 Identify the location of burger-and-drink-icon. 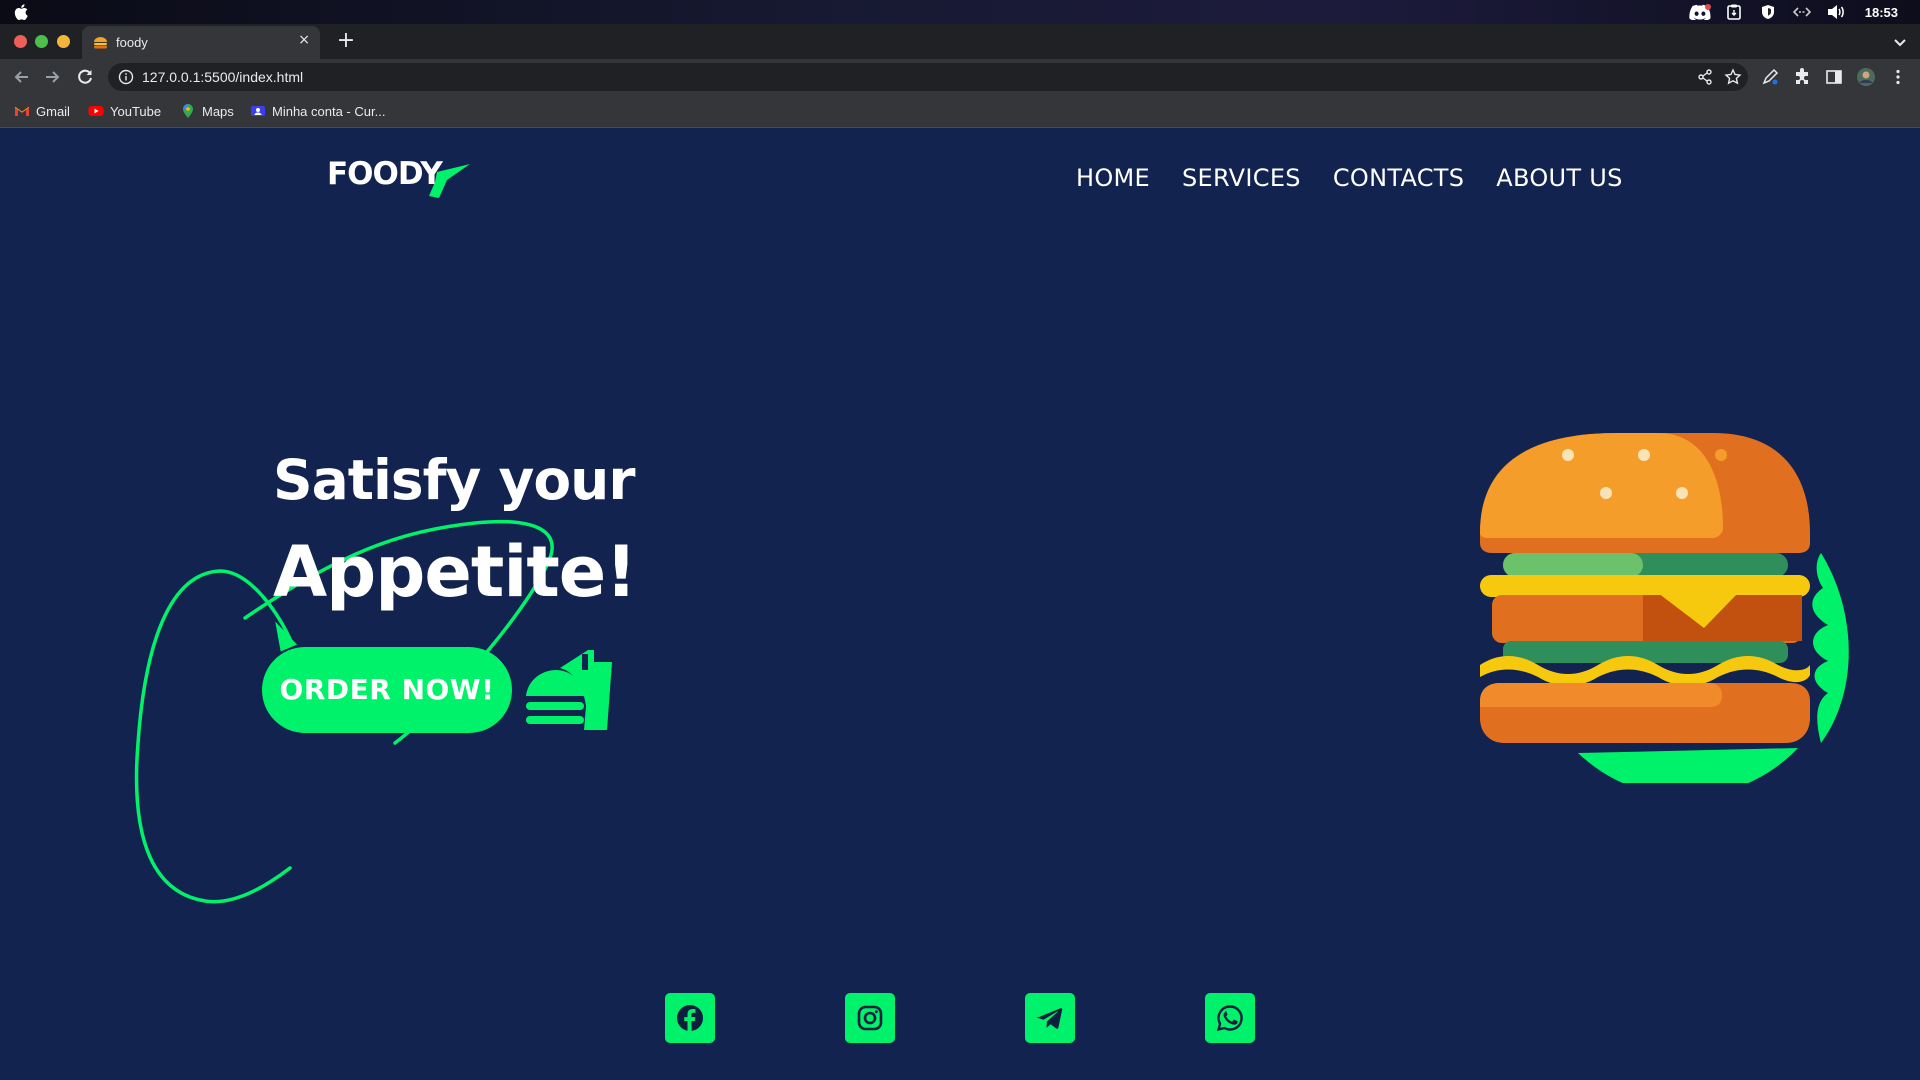
(569, 690).